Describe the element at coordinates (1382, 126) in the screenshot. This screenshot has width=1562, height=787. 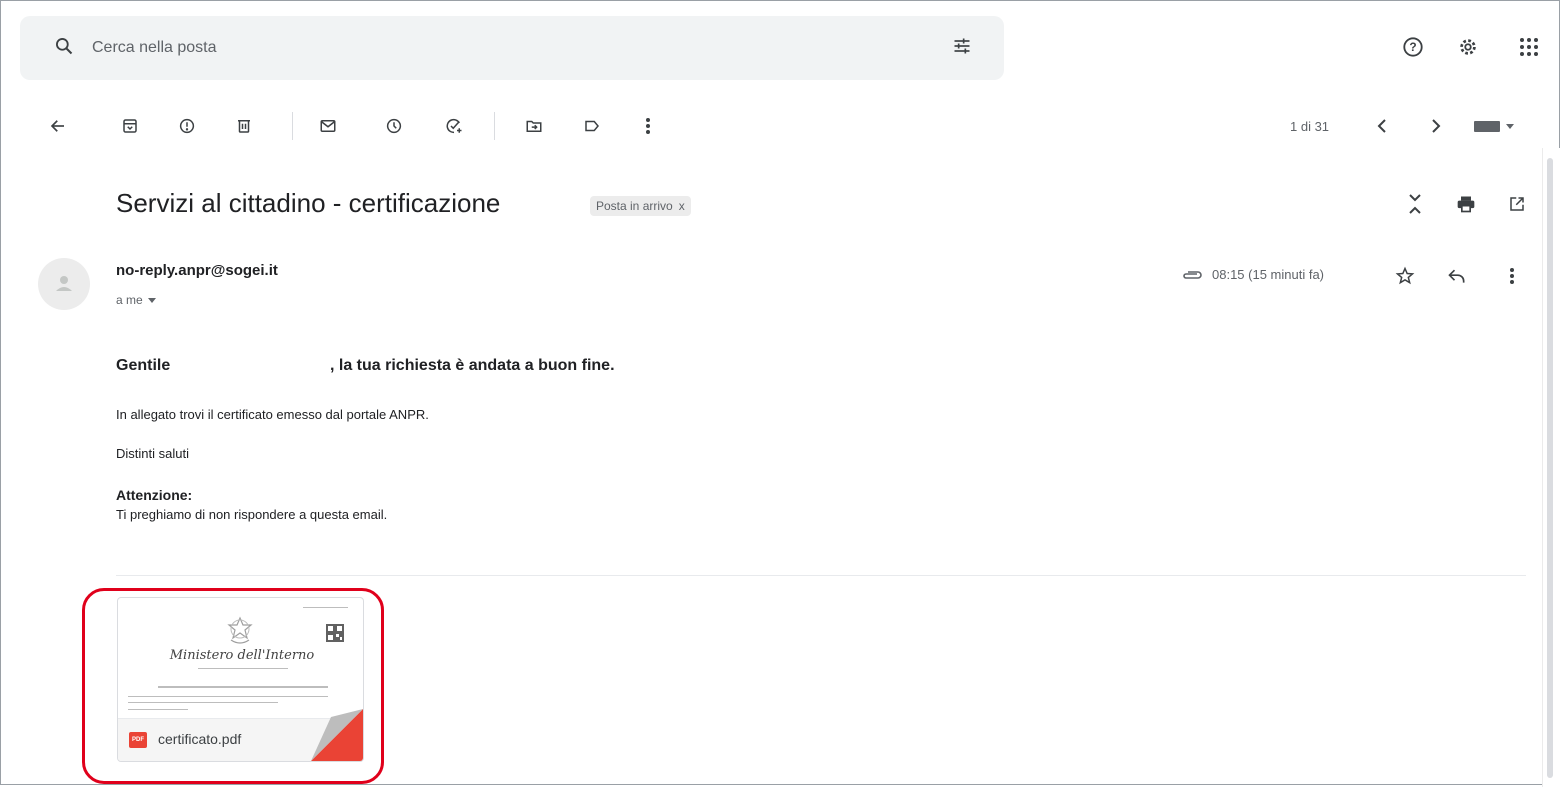
I see `chevron-left-icon` at that location.